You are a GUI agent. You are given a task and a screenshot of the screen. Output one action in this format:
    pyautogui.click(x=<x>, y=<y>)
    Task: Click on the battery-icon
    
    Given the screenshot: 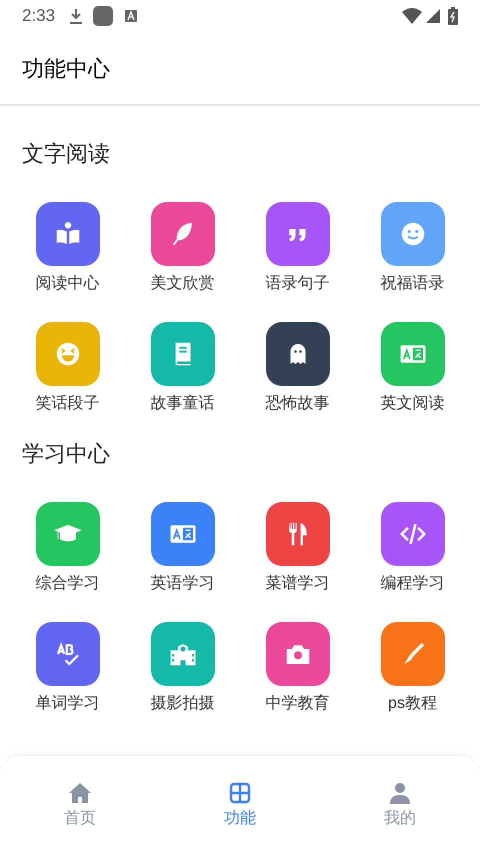 What is the action you would take?
    pyautogui.click(x=453, y=16)
    